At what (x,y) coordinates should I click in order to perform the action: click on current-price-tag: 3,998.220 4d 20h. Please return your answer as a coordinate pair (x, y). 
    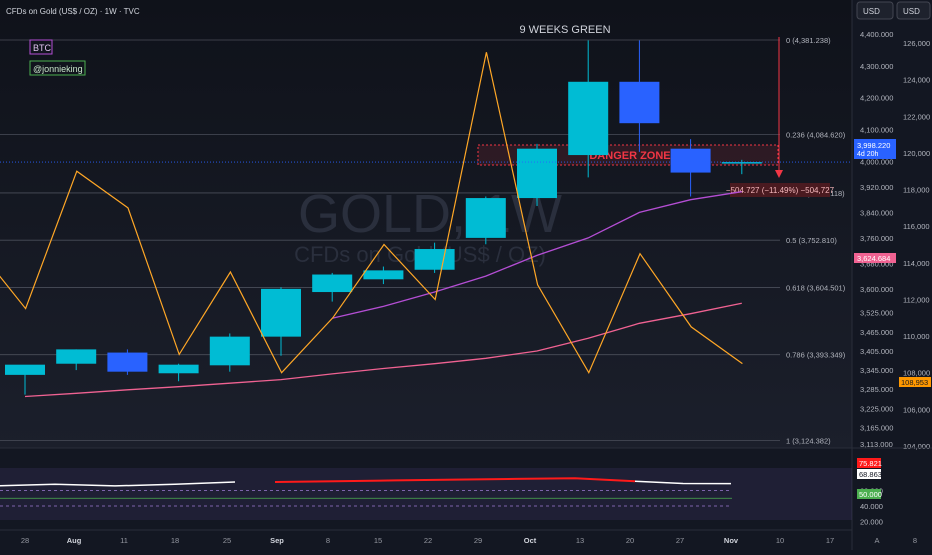
    Looking at the image, I should click on (875, 149).